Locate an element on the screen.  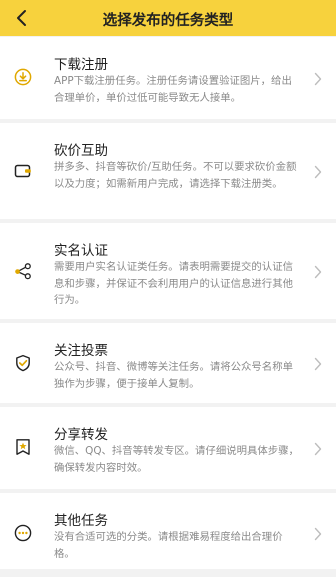
task-type-description: 公众号、抖音、微博等关注任务。请将公众号名称单独作为步骤，便于接单人复制。 is located at coordinates (173, 375).